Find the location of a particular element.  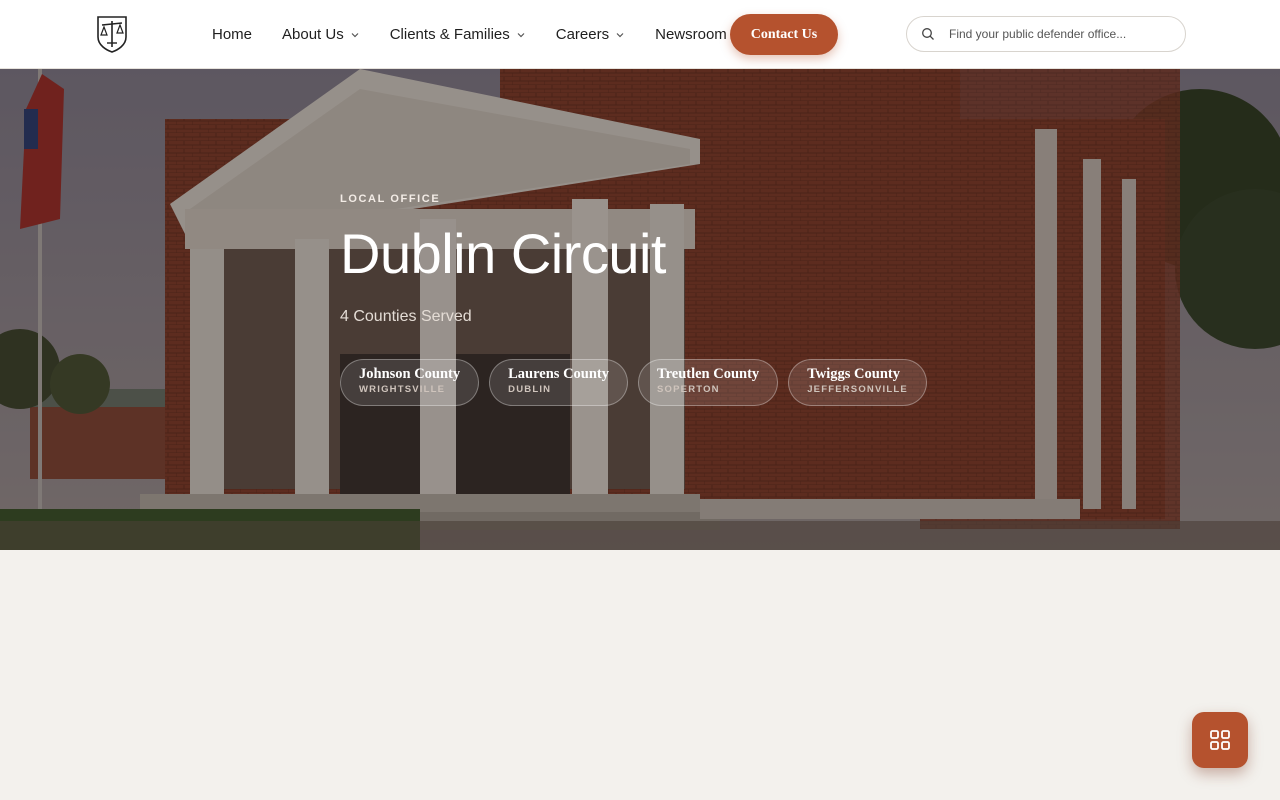

search-input is located at coordinates (1059, 34).